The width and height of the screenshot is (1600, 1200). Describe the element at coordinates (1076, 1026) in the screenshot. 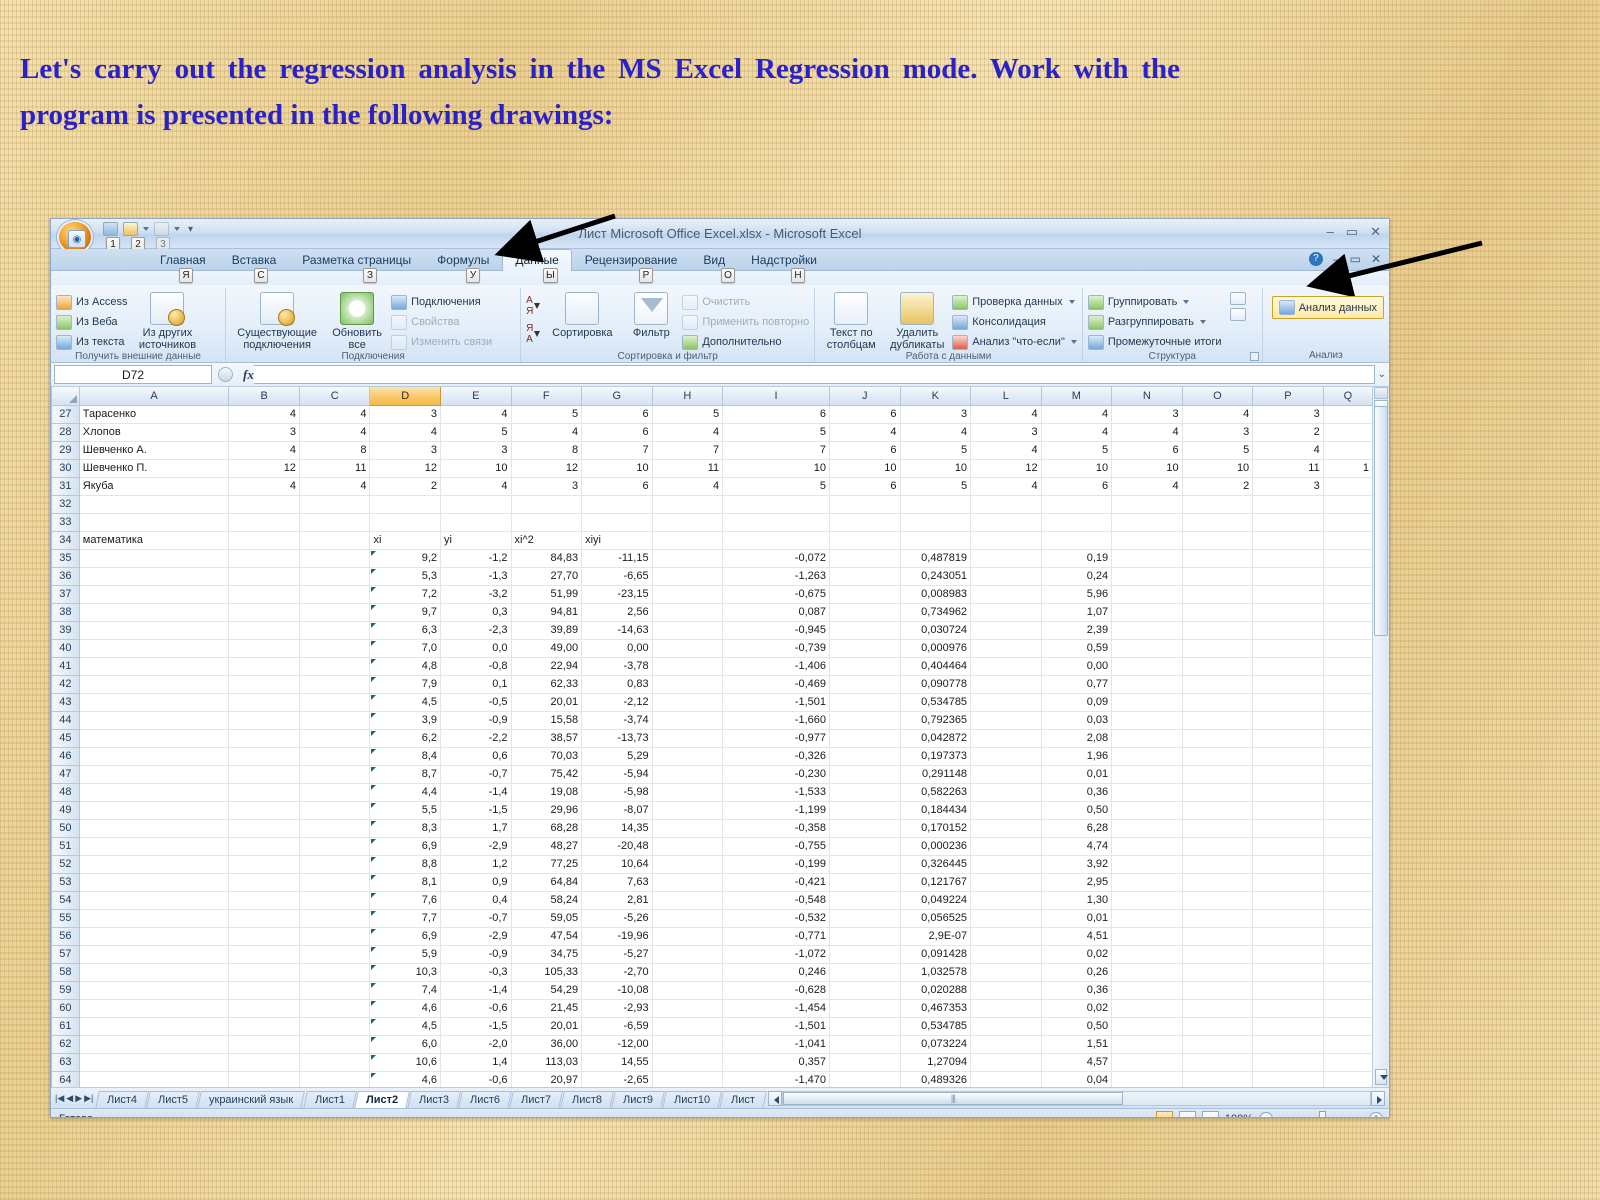

I see `table-cell: 0,50` at that location.